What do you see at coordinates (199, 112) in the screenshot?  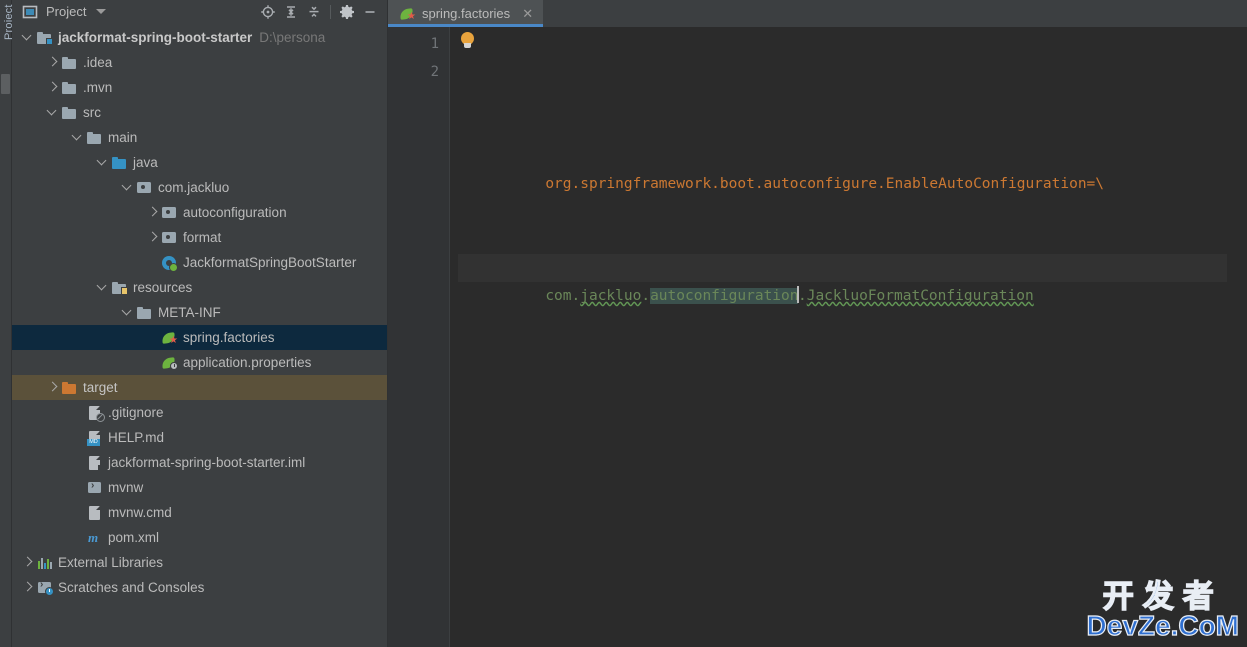 I see `tree-row-src: src` at bounding box center [199, 112].